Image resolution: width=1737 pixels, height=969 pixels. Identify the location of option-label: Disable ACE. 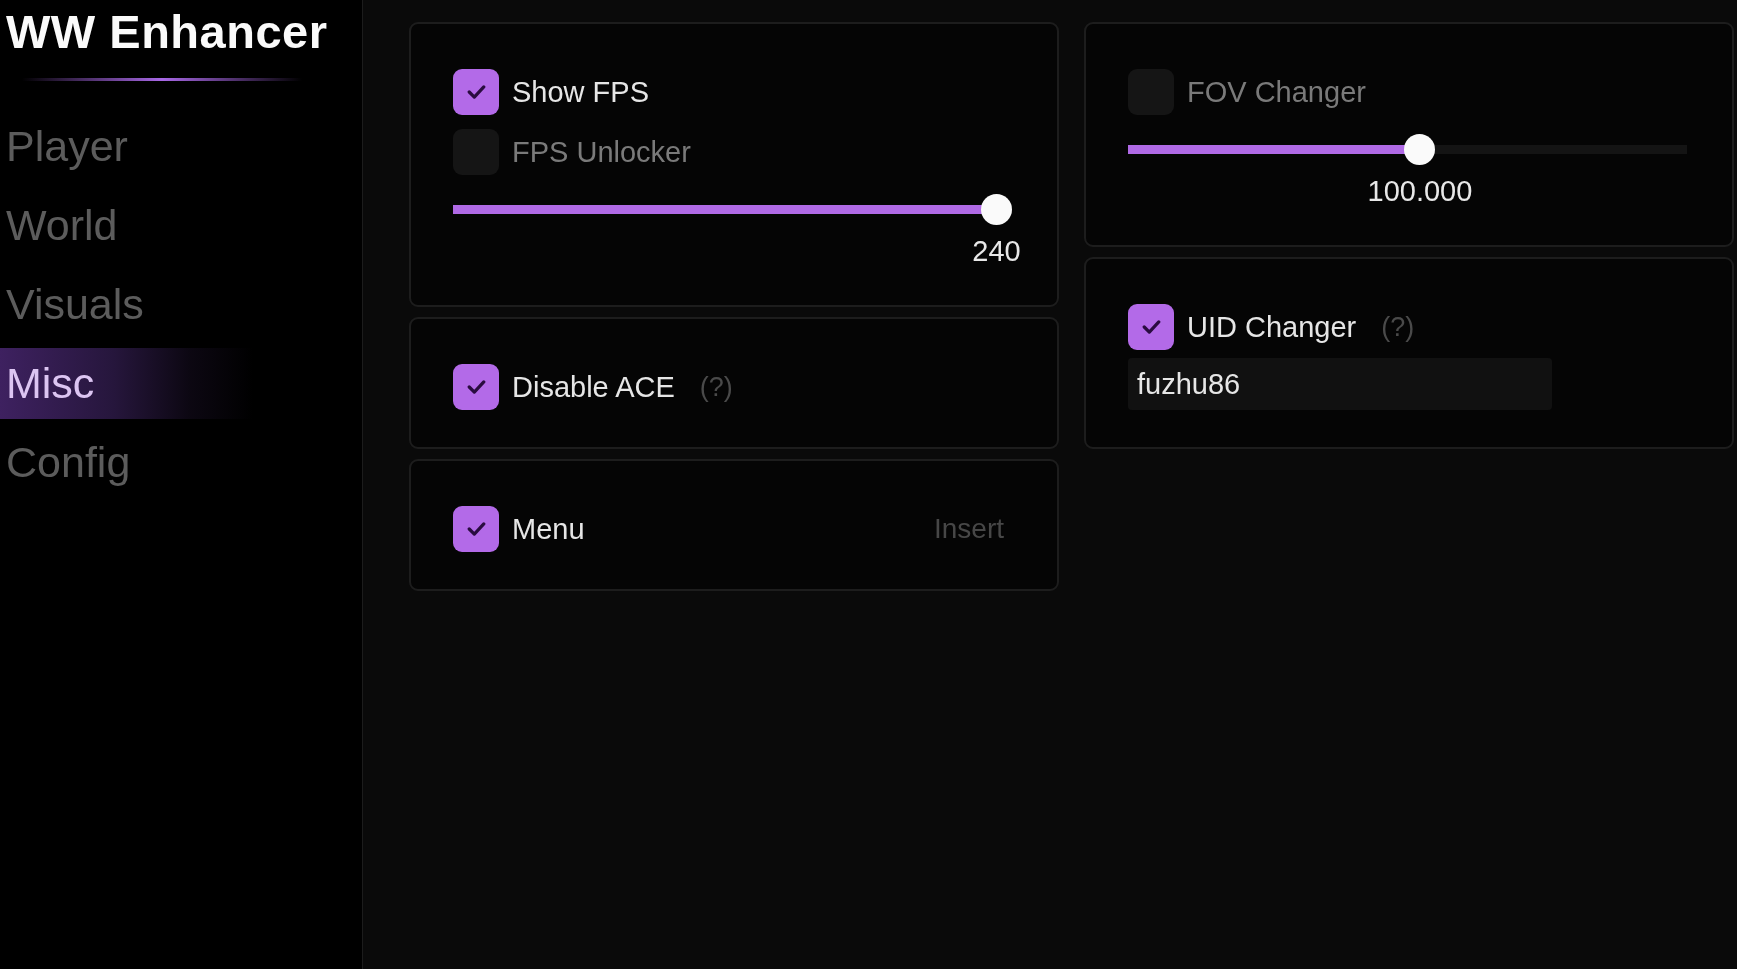
(593, 387).